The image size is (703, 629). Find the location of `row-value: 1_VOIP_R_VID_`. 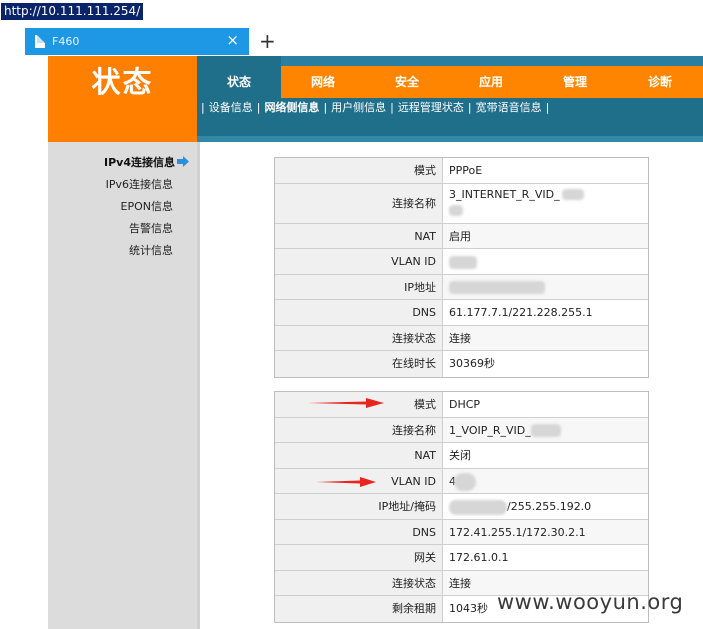

row-value: 1_VOIP_R_VID_ is located at coordinates (545, 429).